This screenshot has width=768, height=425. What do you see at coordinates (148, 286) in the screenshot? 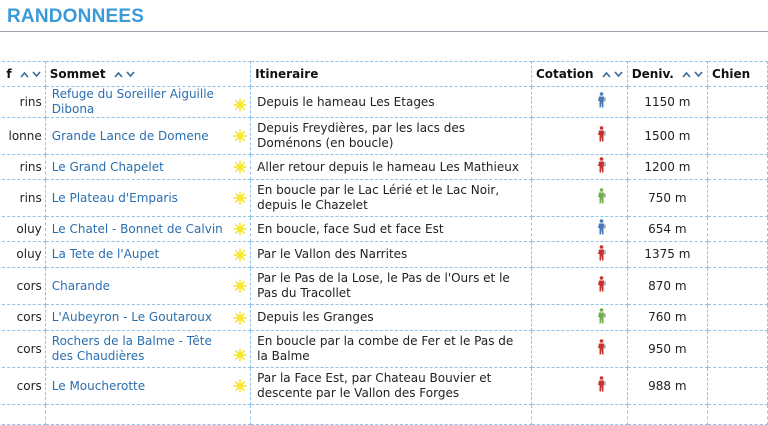
I see `sommet-cell: Charande` at bounding box center [148, 286].